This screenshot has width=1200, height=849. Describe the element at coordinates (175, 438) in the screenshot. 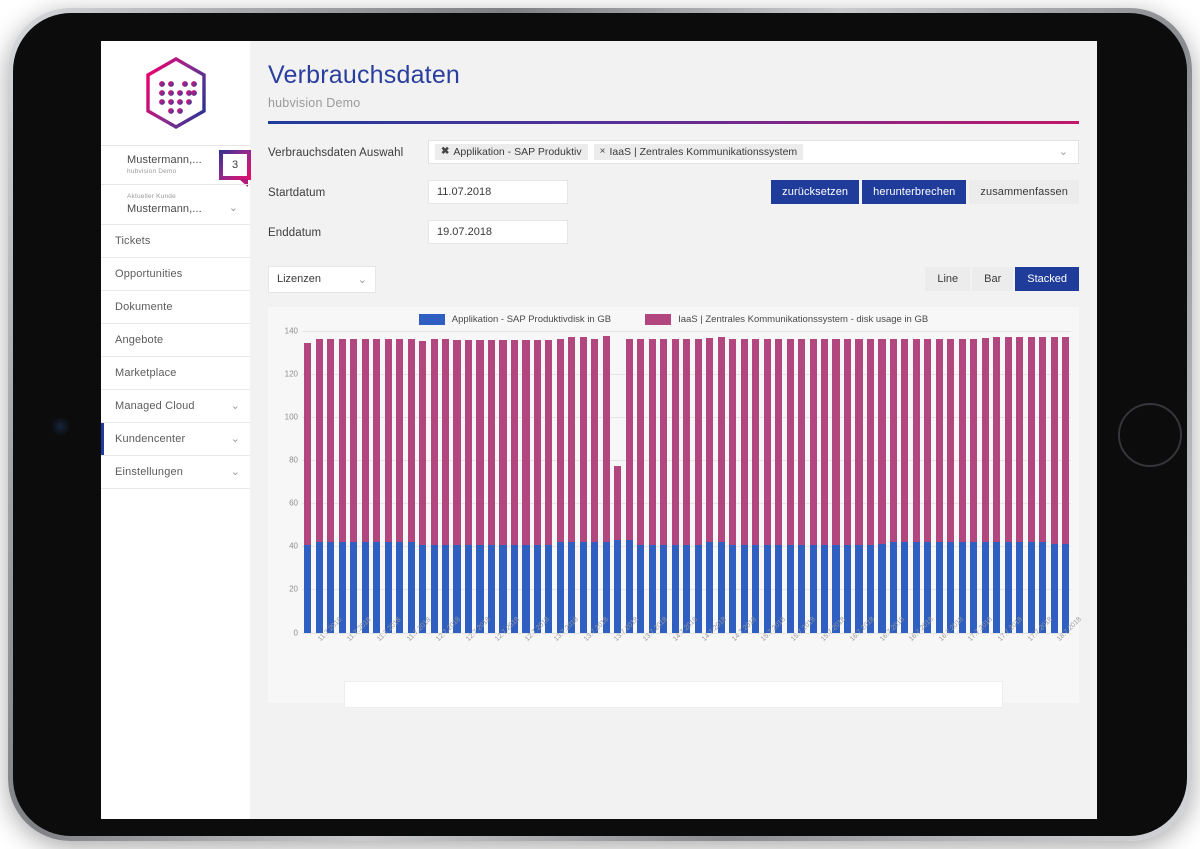

I see `sidebar-item-kundencenter: Kundencenter ⌄` at that location.